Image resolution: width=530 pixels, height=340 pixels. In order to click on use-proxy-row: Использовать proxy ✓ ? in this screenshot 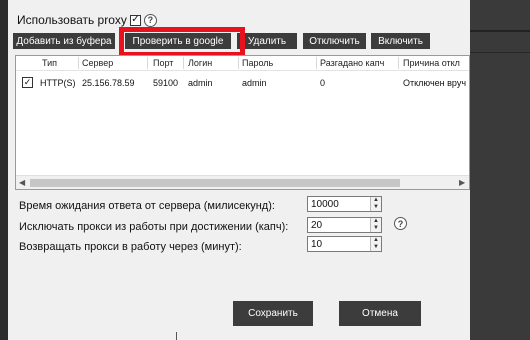, I will do `click(87, 20)`.